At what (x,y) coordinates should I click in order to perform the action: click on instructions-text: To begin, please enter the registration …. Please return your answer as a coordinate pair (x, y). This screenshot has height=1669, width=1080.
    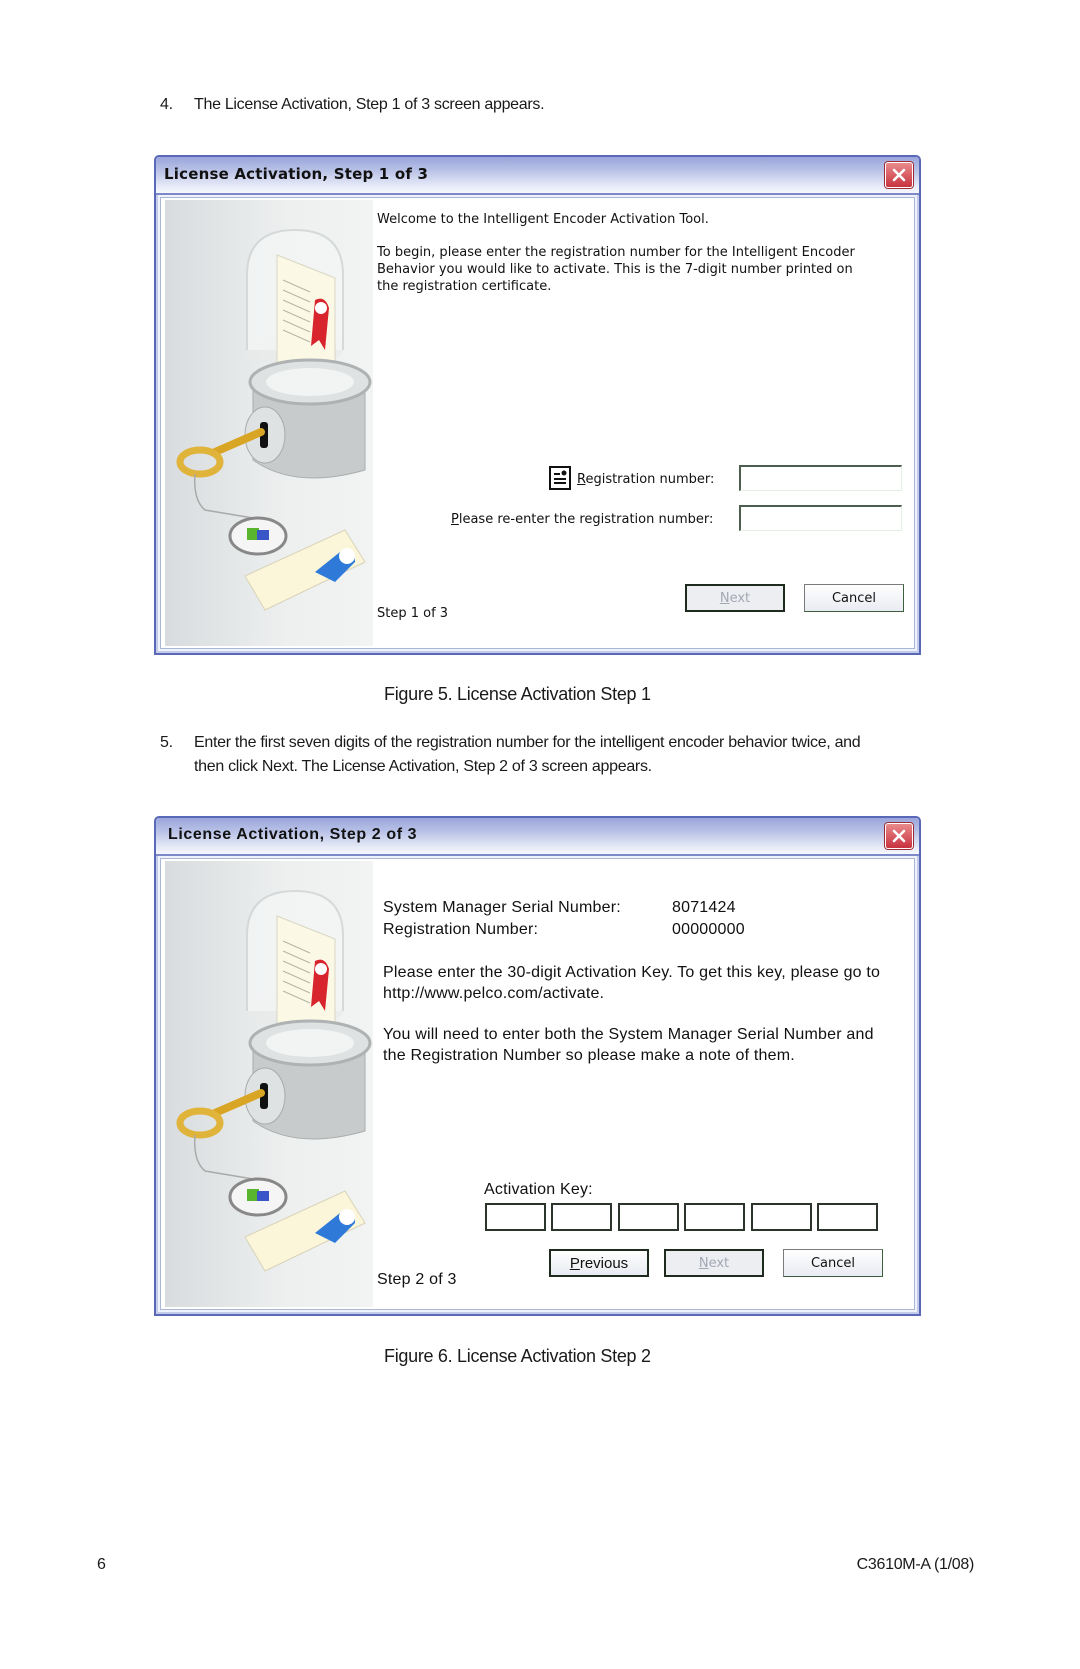
    Looking at the image, I should click on (616, 269).